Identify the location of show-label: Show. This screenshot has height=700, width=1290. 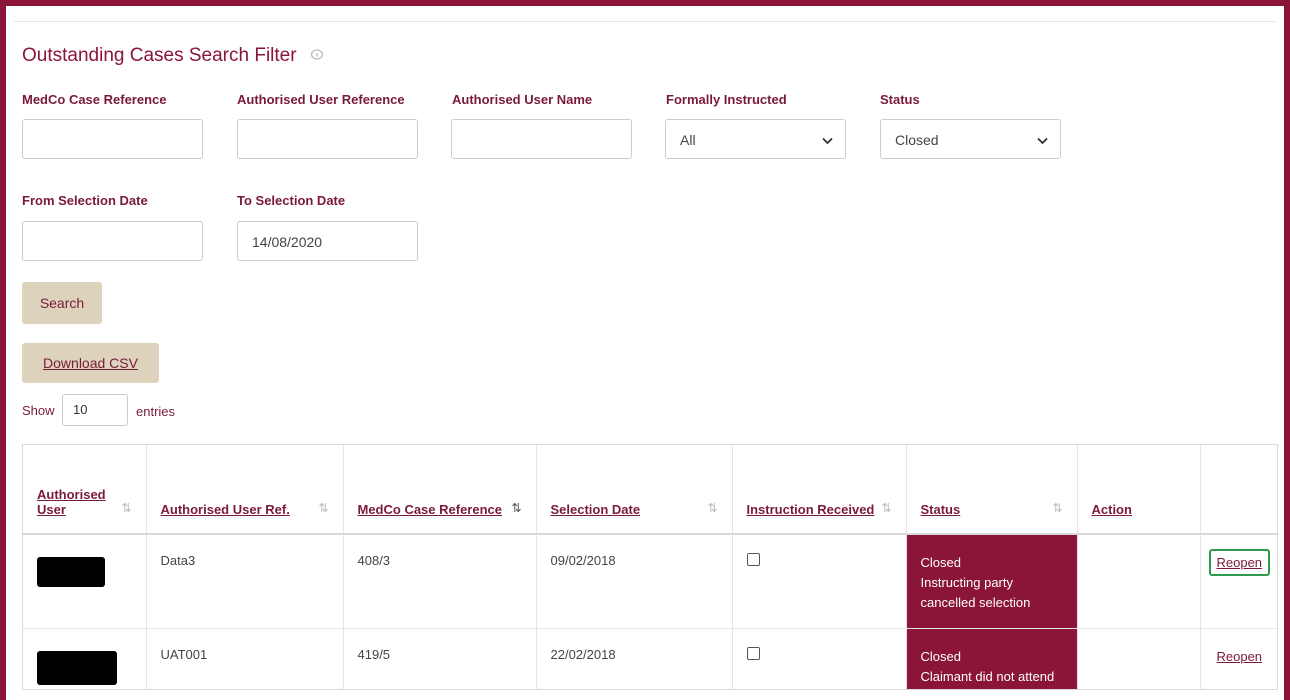
(38, 410).